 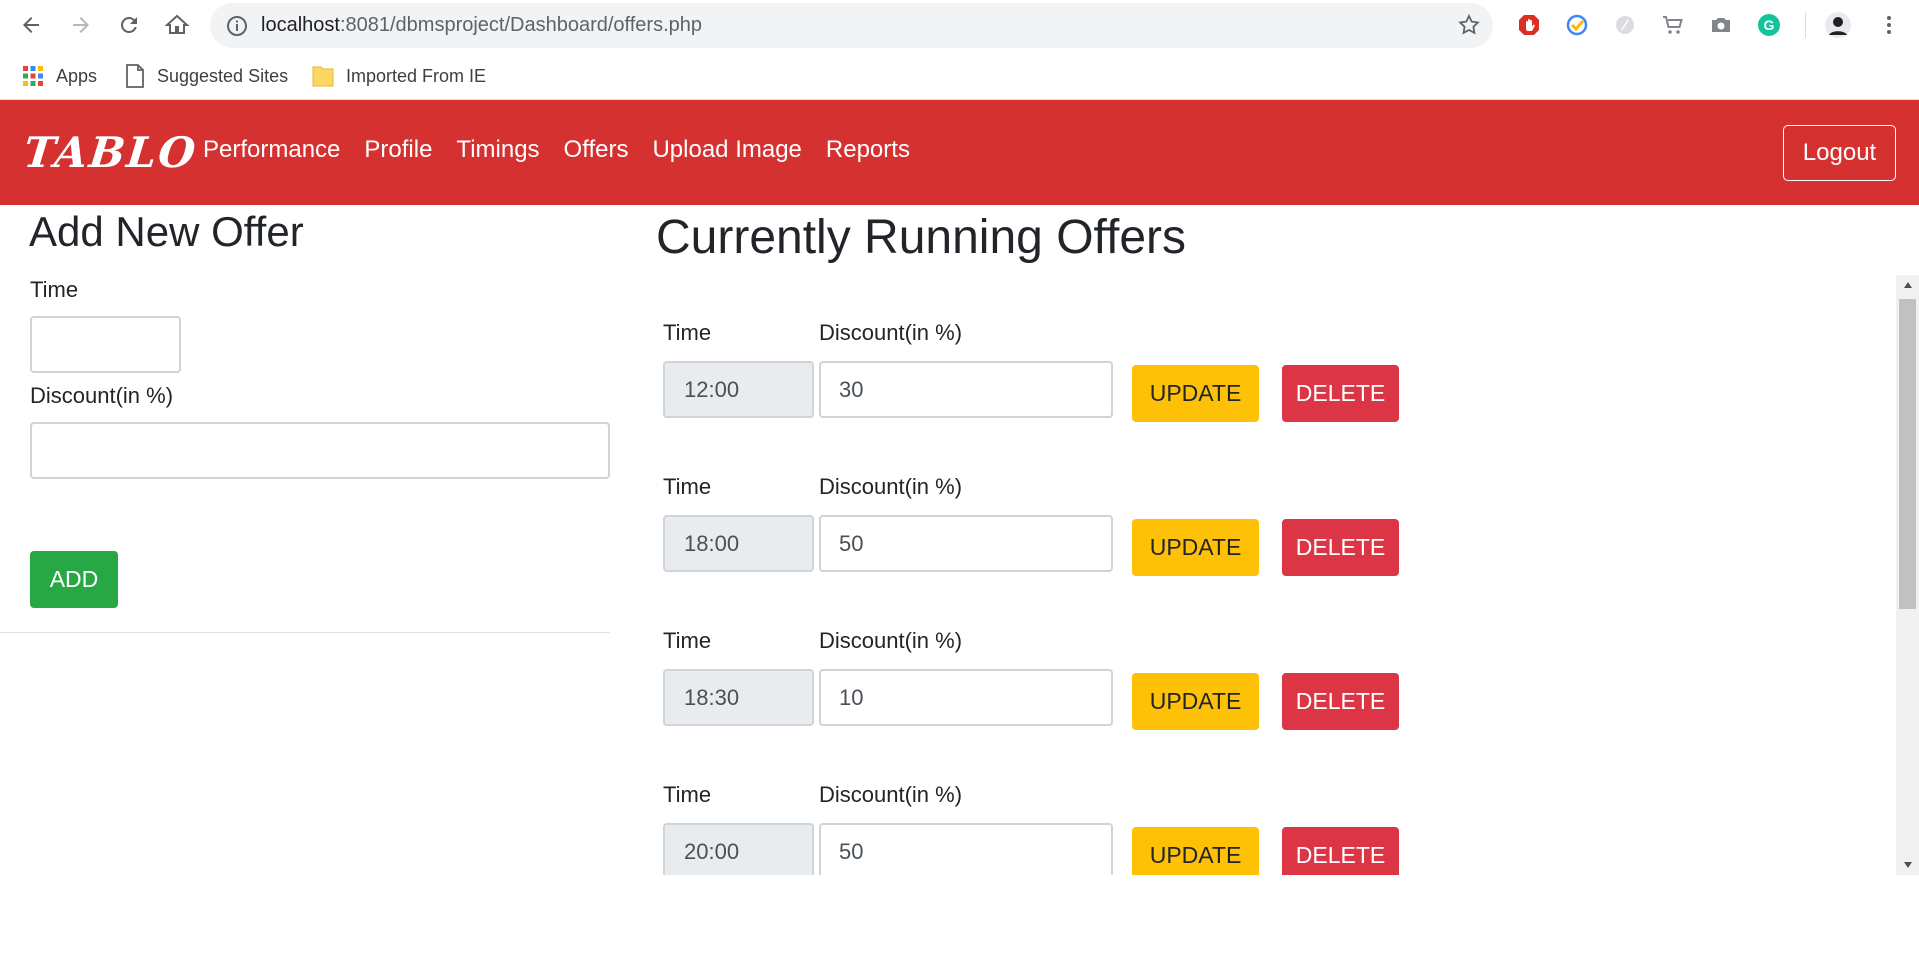 What do you see at coordinates (1907, 285) in the screenshot?
I see `scroll-up-arrow-icon` at bounding box center [1907, 285].